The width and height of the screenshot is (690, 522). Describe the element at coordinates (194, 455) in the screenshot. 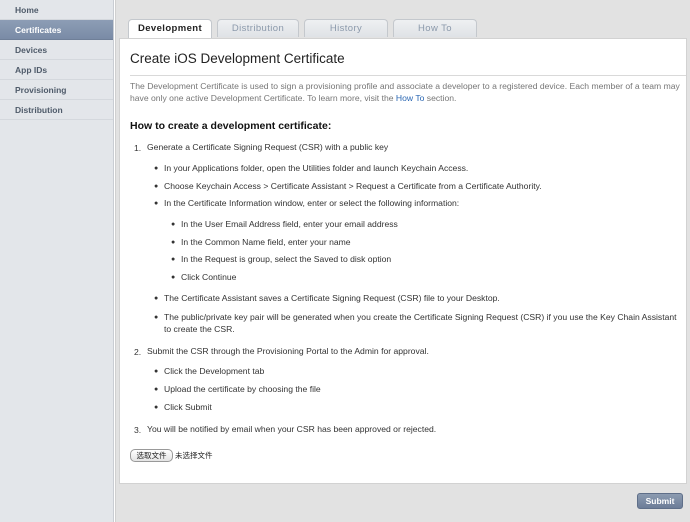

I see `file-status: 未选择文件` at that location.